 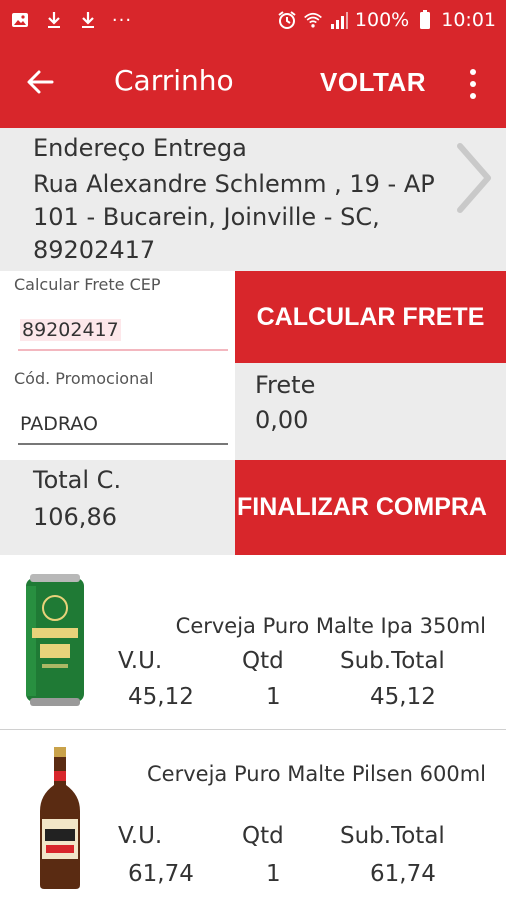 What do you see at coordinates (77, 480) in the screenshot?
I see `total-label: Total C.` at bounding box center [77, 480].